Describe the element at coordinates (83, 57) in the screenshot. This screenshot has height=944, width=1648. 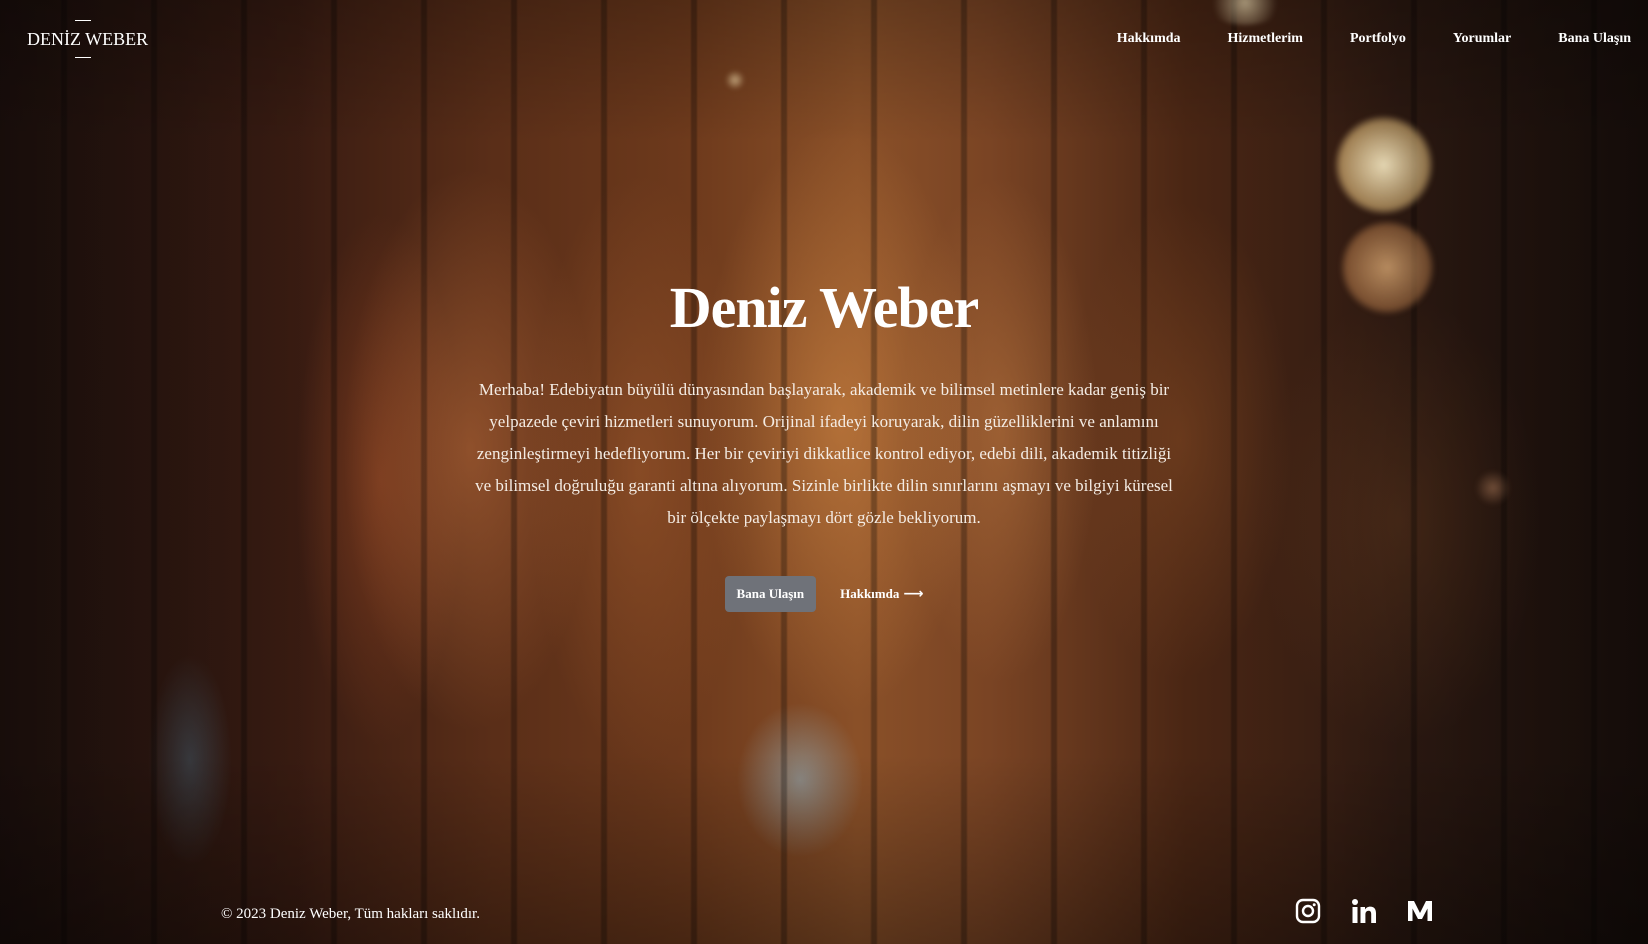
I see `logo-bottom-line` at that location.